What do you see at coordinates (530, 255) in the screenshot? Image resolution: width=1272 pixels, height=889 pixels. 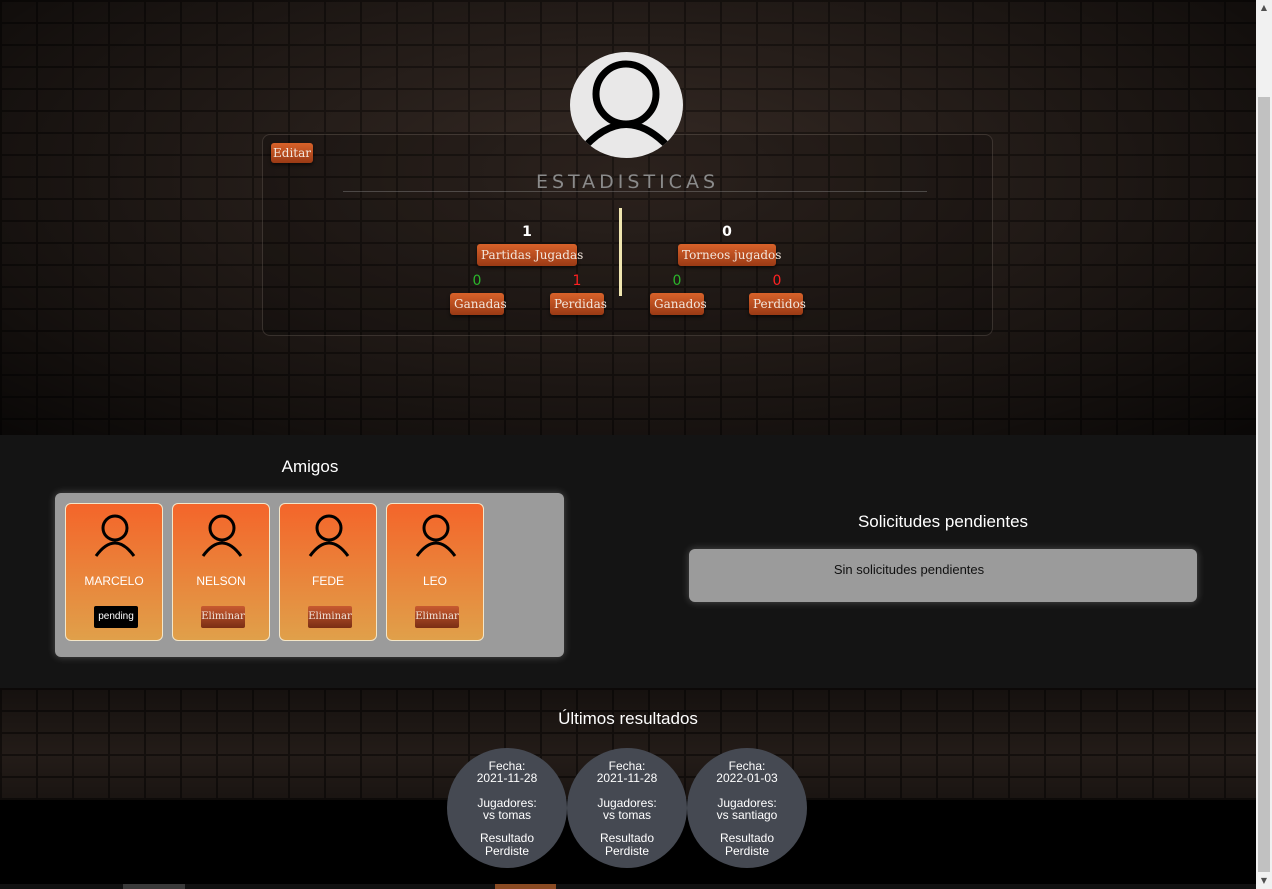 I see `matches-played-button: Partidas Jugadas` at bounding box center [530, 255].